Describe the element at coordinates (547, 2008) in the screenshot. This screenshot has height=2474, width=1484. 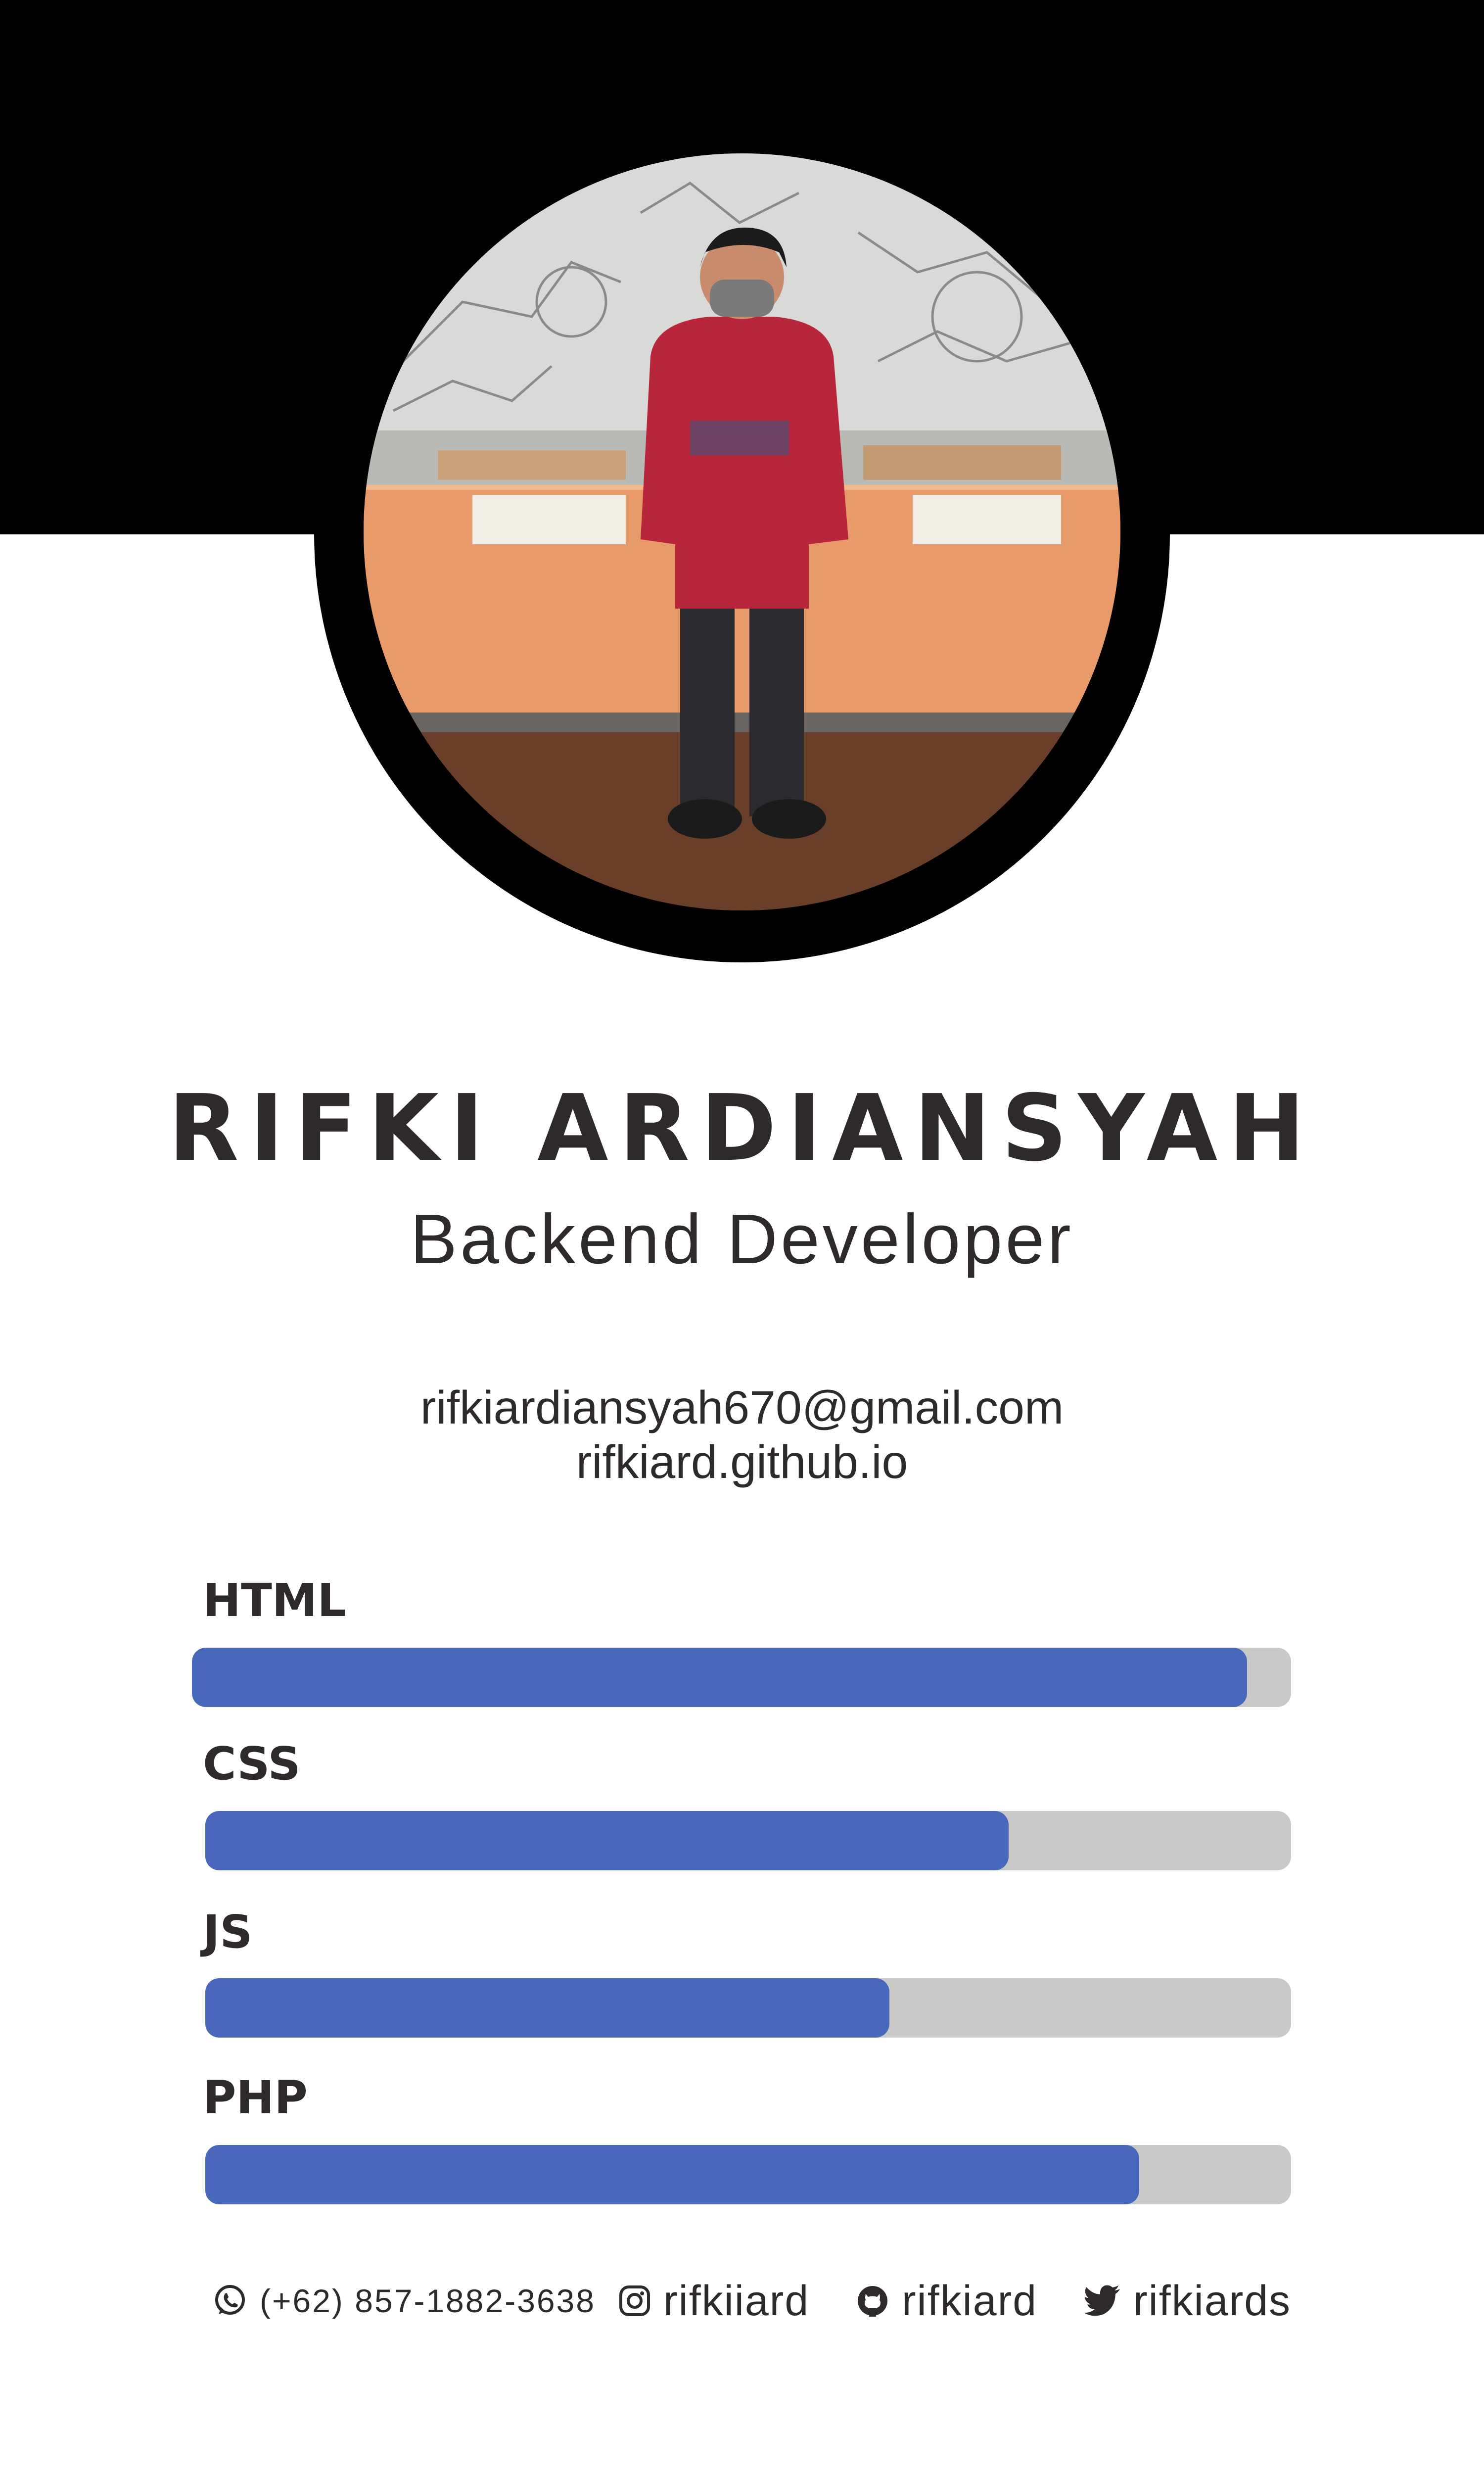
I see `skill-bar-fill-js` at that location.